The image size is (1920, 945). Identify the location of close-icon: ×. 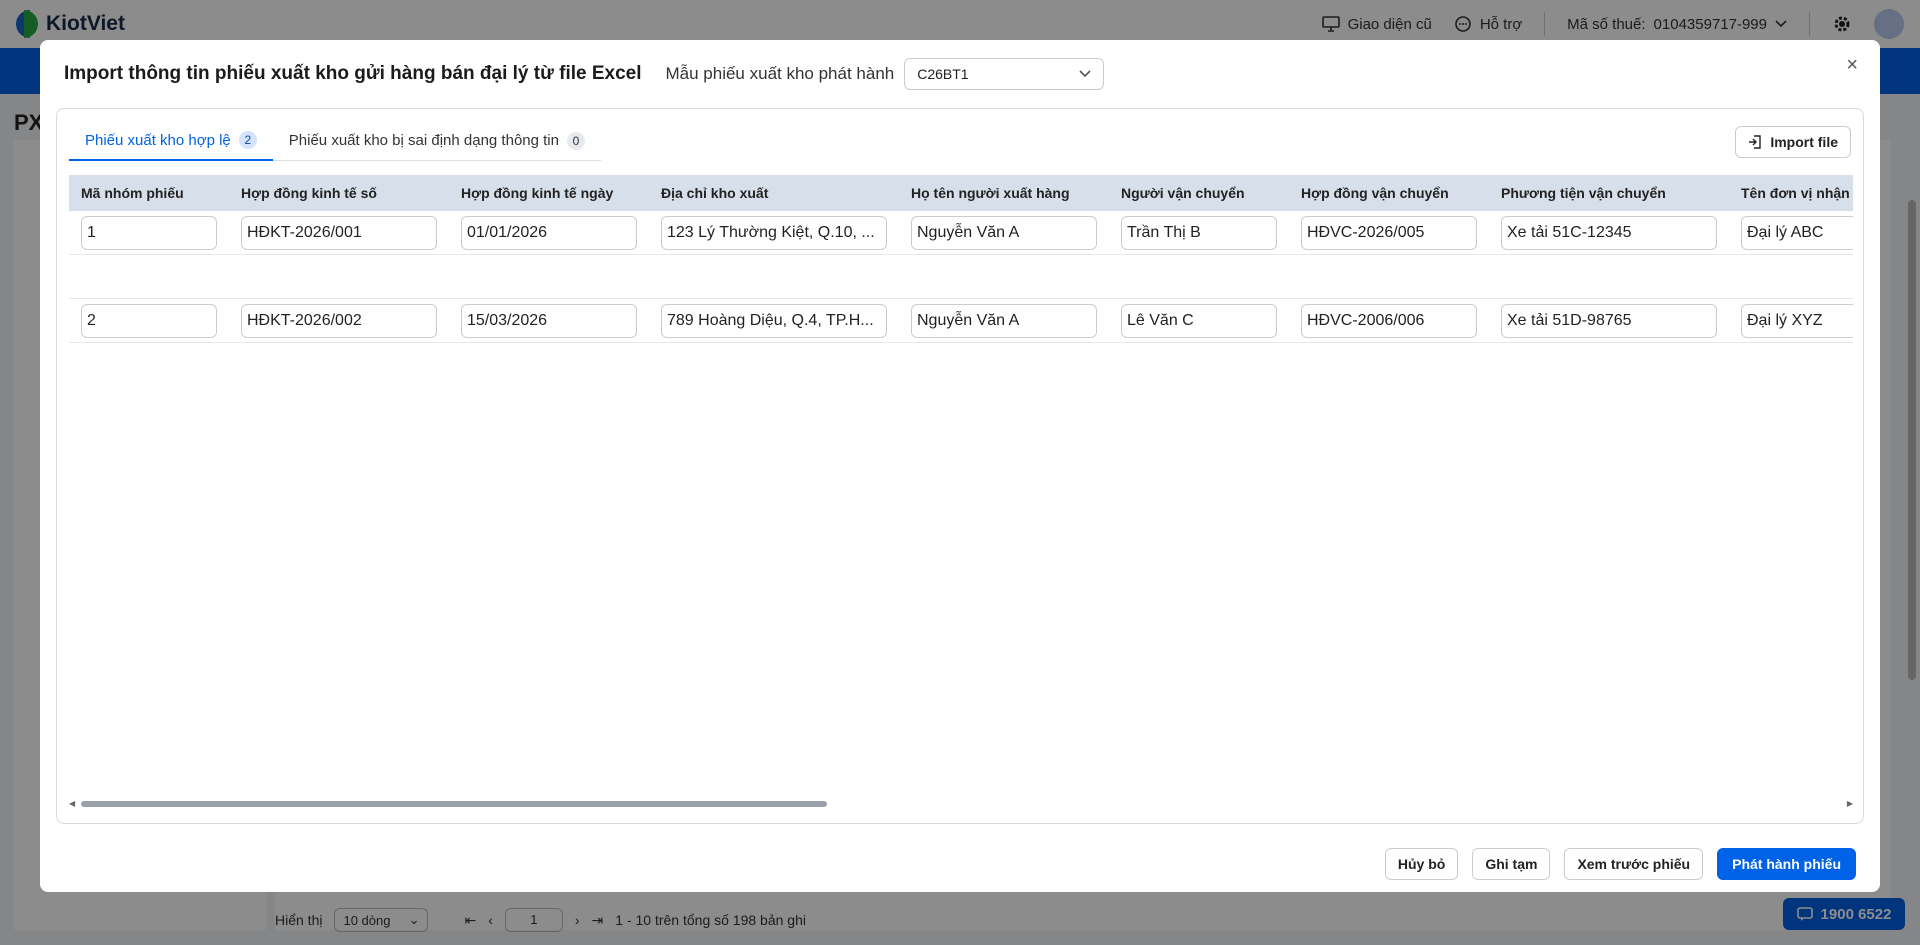
(1852, 65).